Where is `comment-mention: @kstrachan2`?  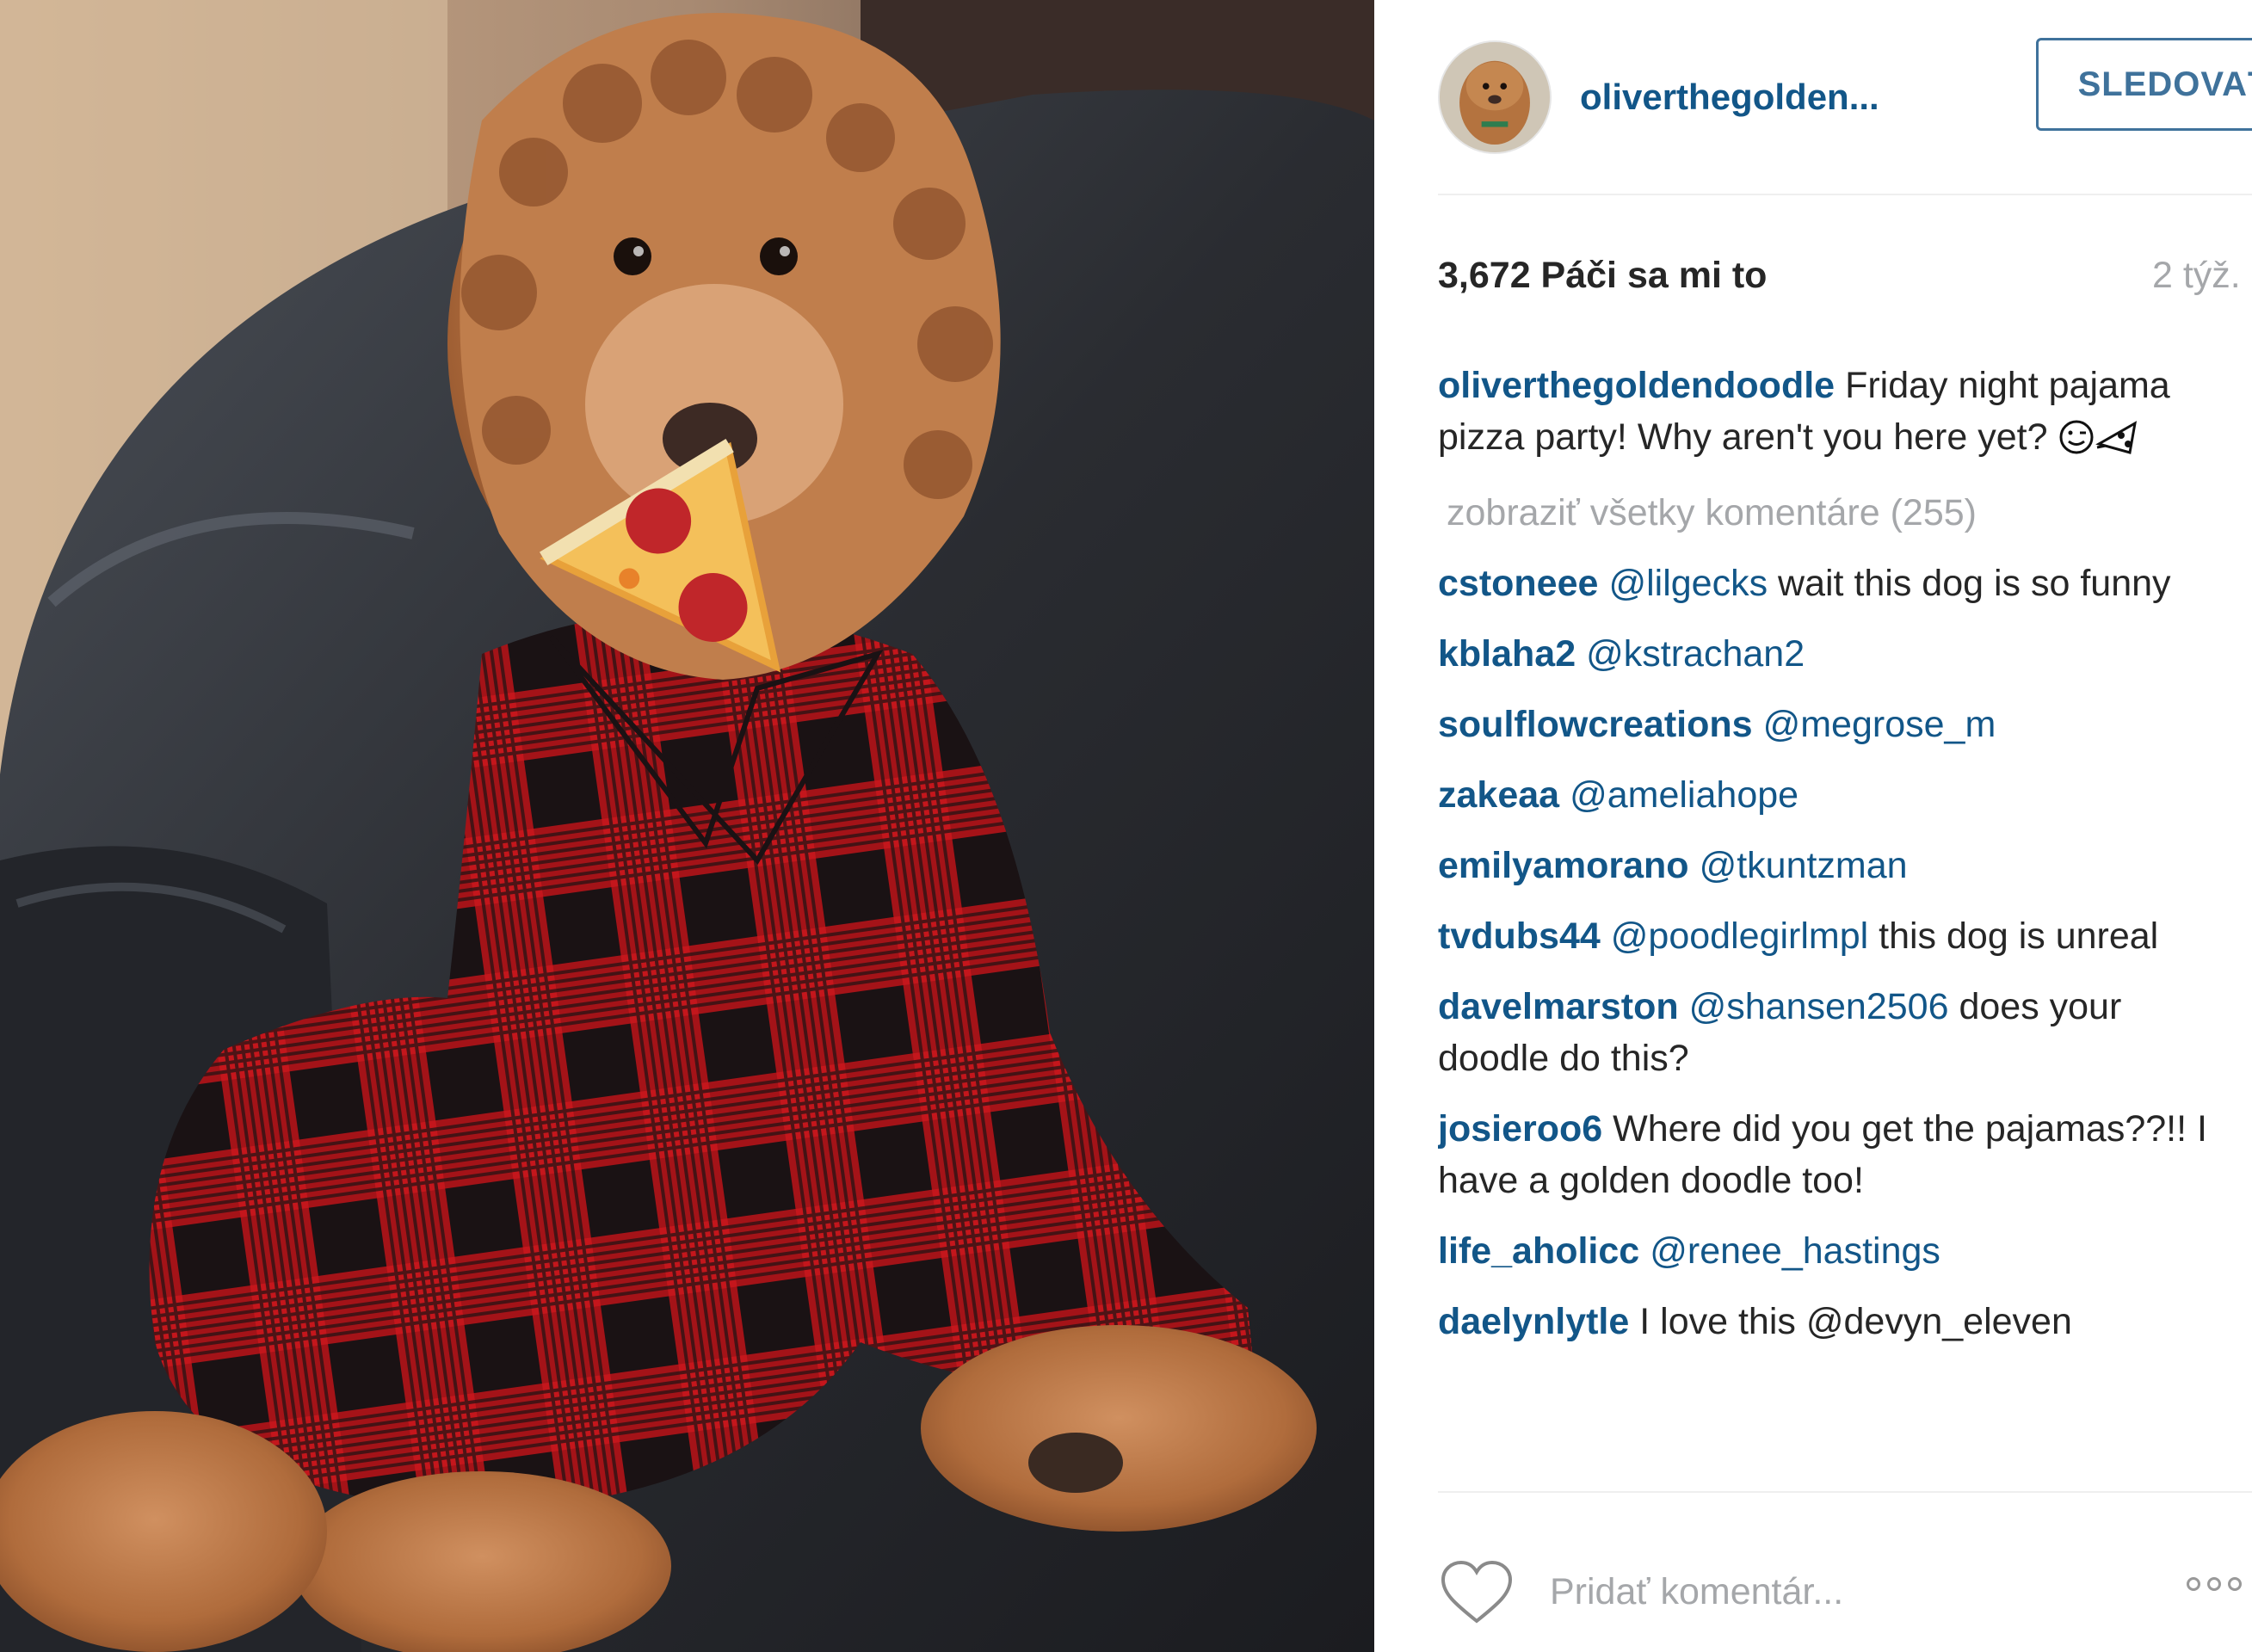
comment-mention: @kstrachan2 is located at coordinates (1695, 654).